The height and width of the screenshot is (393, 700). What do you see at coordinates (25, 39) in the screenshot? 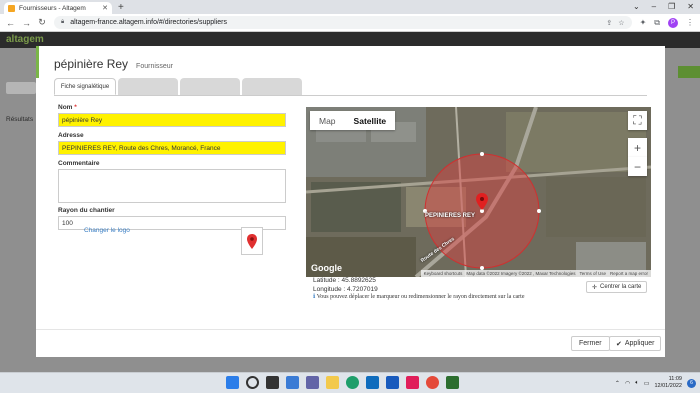
I see `app-logo: altagem` at bounding box center [25, 39].